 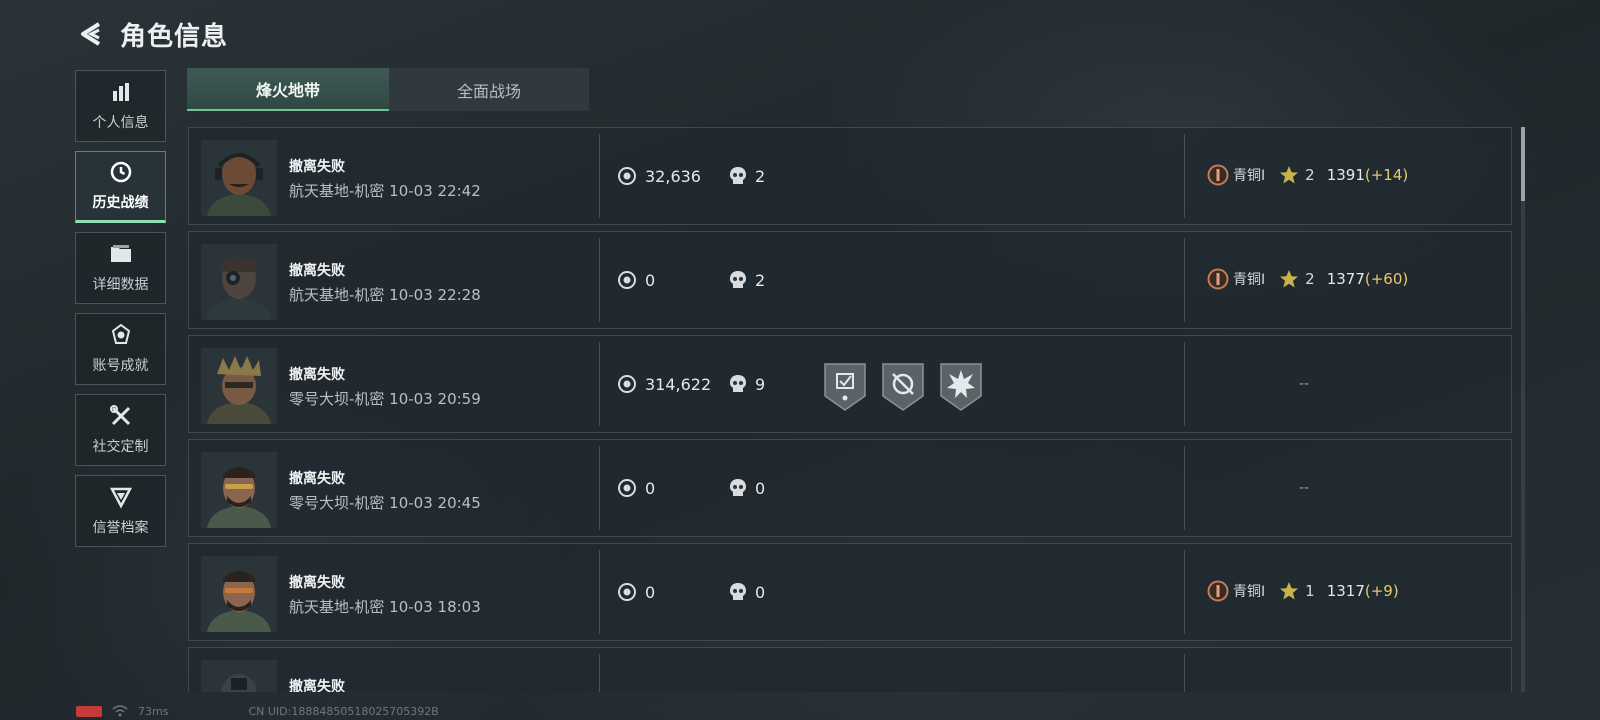 What do you see at coordinates (747, 384) in the screenshot?
I see `kill-stat: 9` at bounding box center [747, 384].